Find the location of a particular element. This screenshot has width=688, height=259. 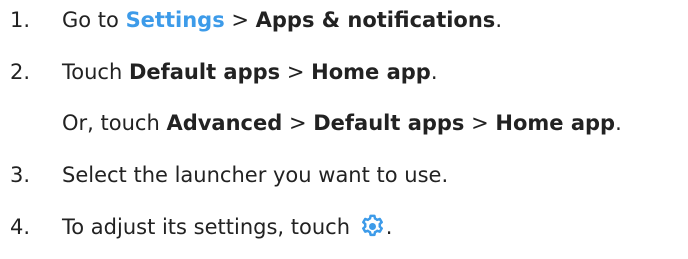

step-number: 4. is located at coordinates (20, 227).